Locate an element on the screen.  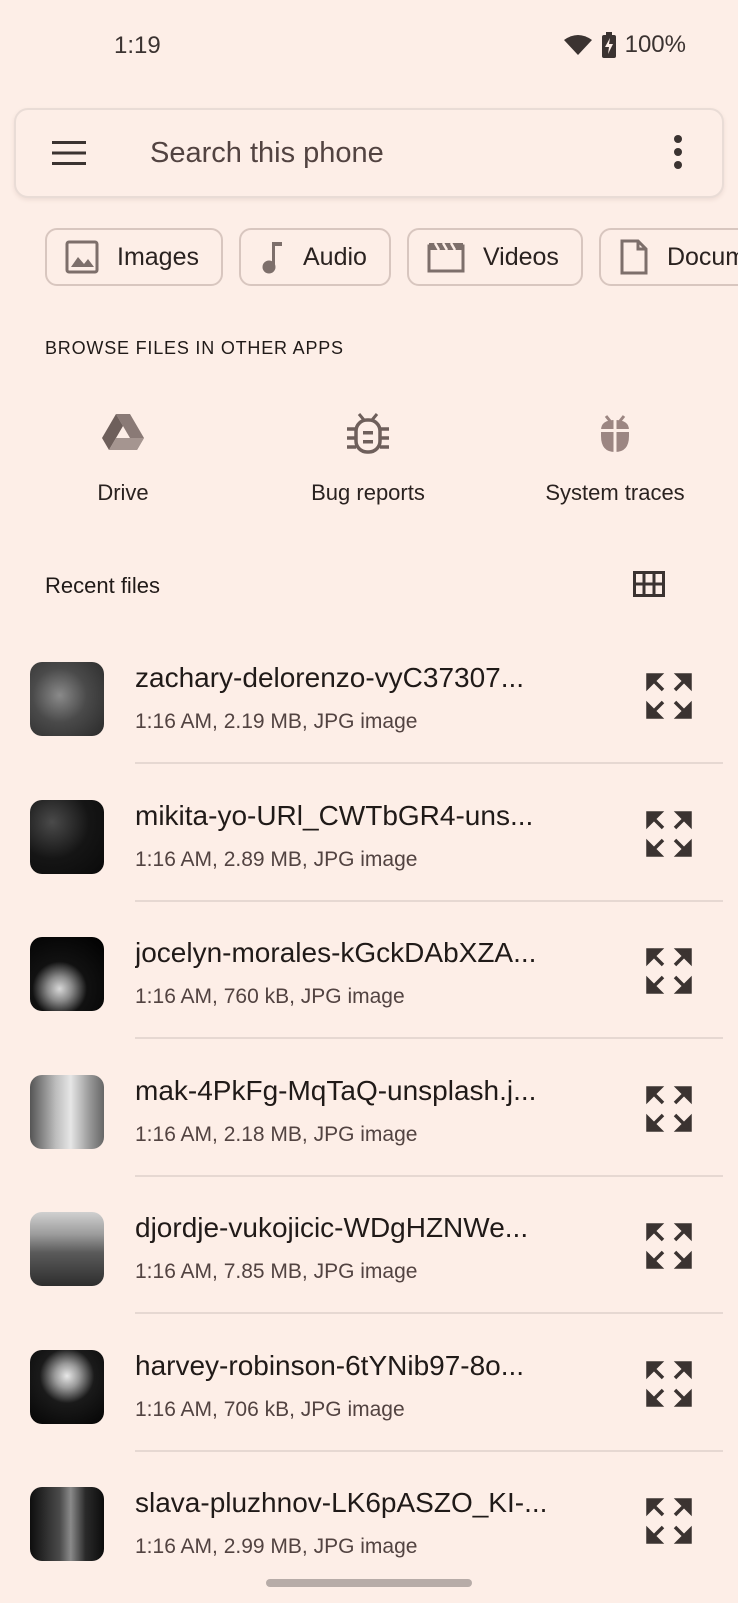
file-meta: 1:16 AM, 2.18 MB, JPG image is located at coordinates (276, 1134).